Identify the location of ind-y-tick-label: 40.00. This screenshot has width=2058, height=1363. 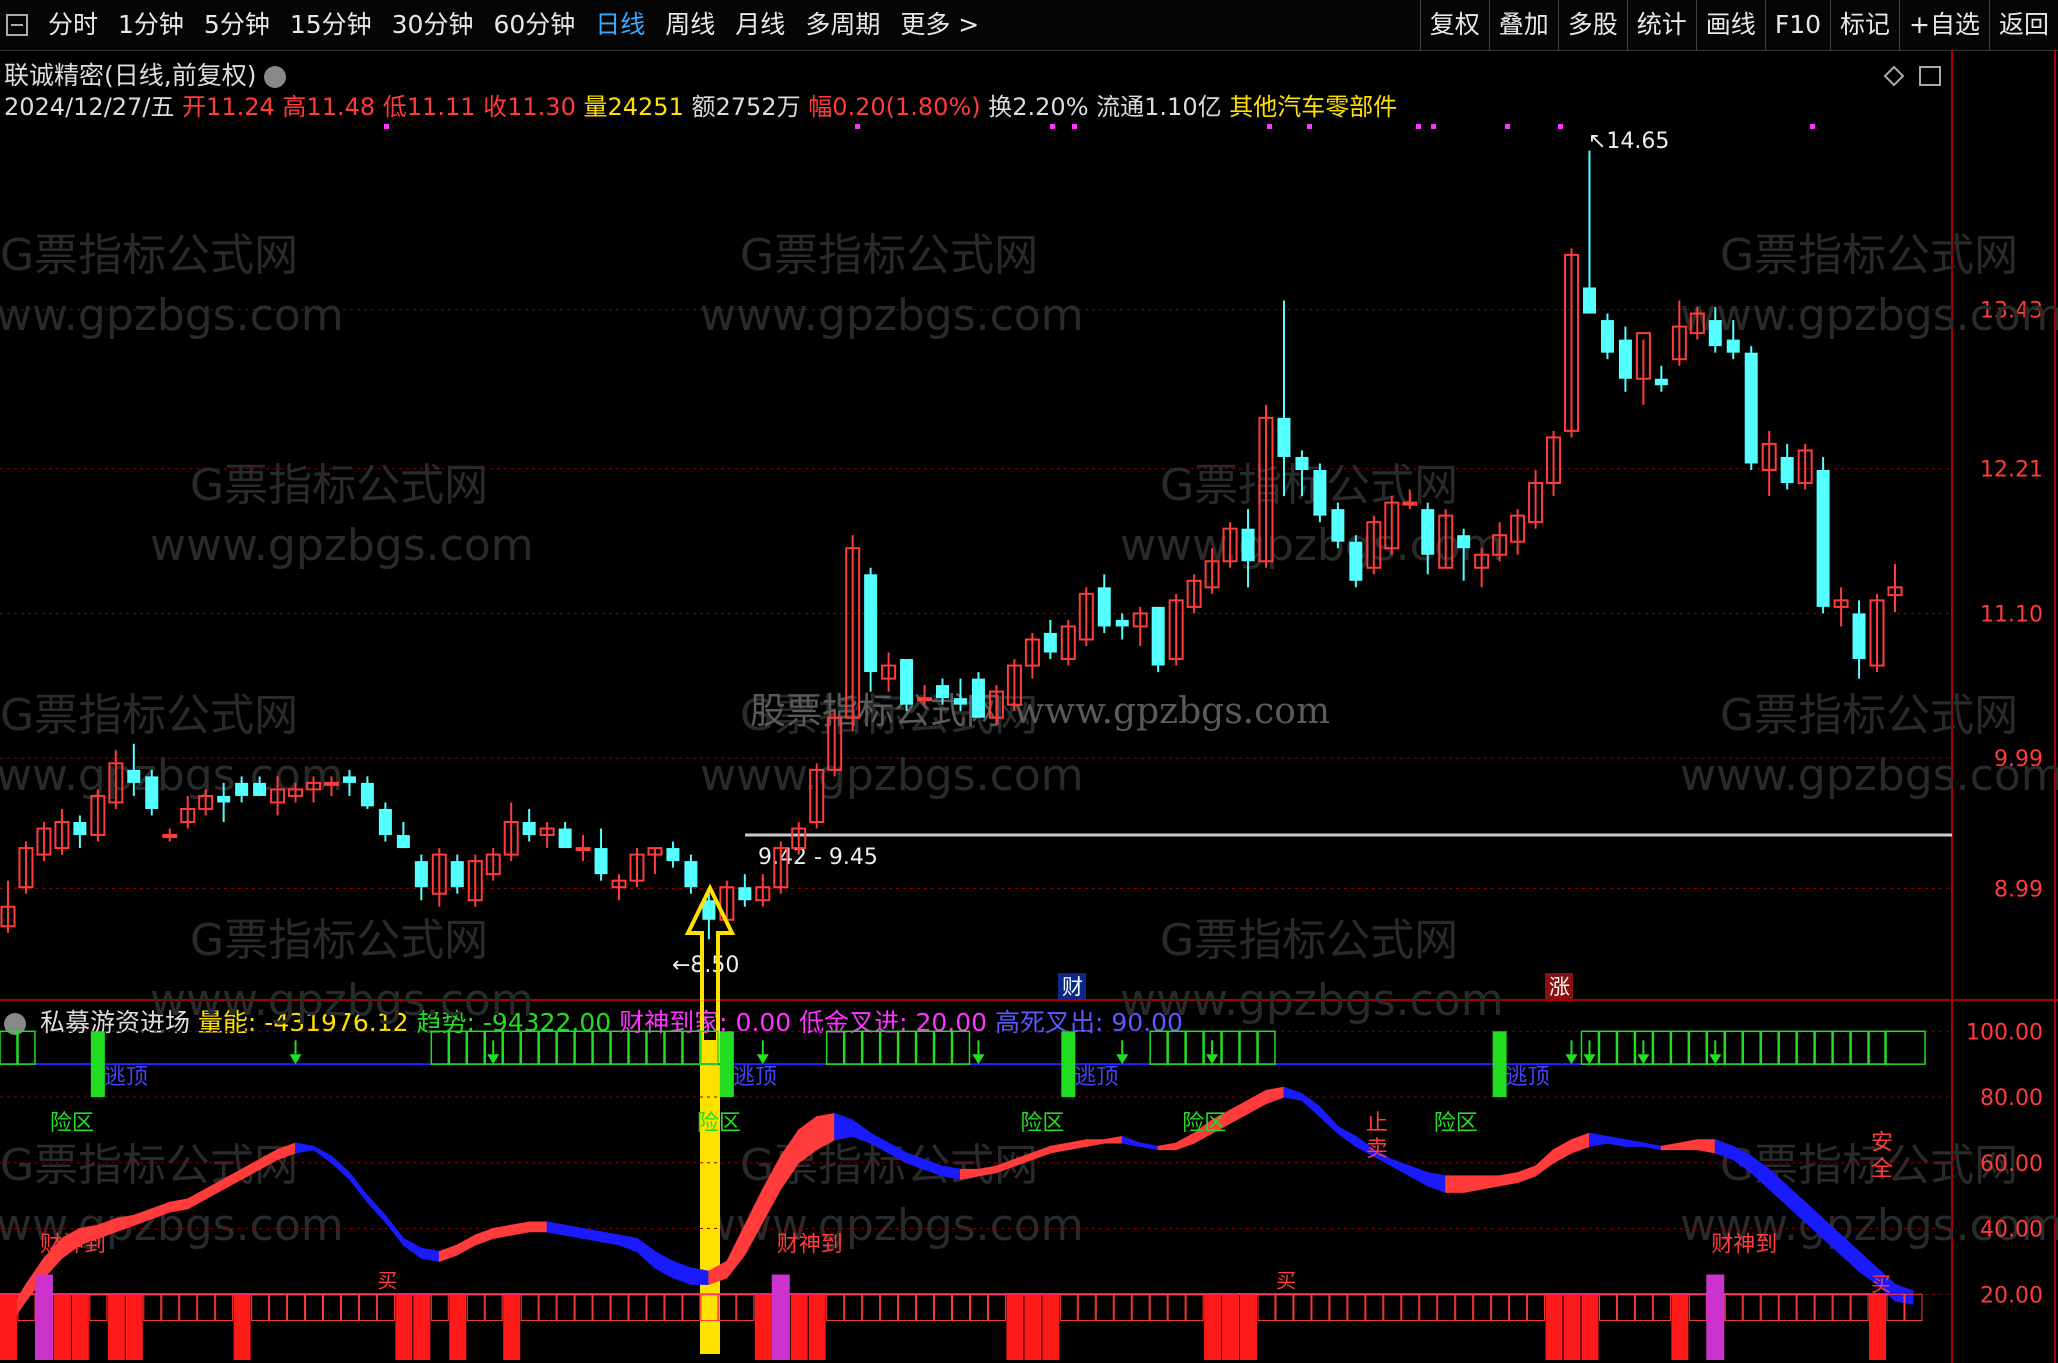
(2011, 1230).